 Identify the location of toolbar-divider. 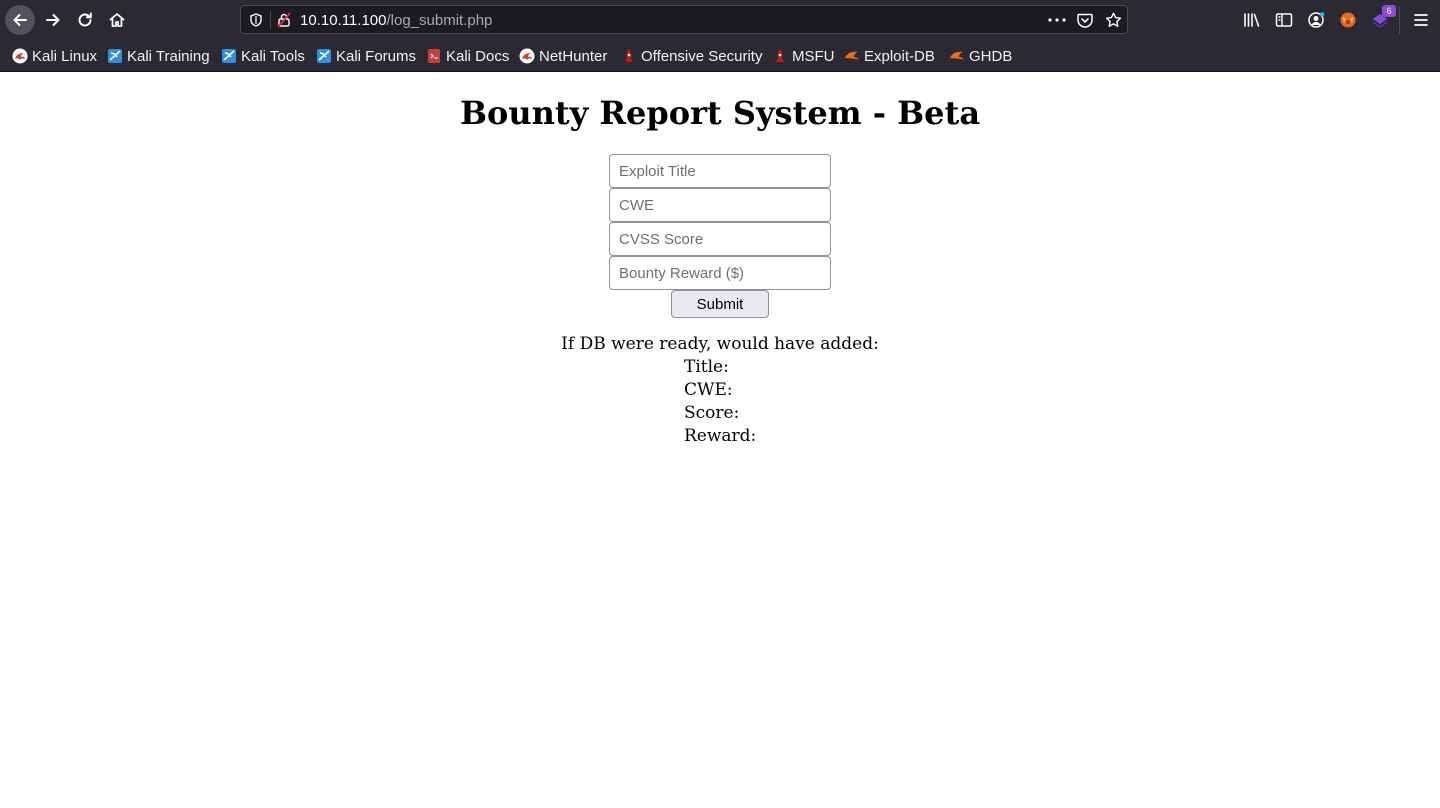
(1399, 20).